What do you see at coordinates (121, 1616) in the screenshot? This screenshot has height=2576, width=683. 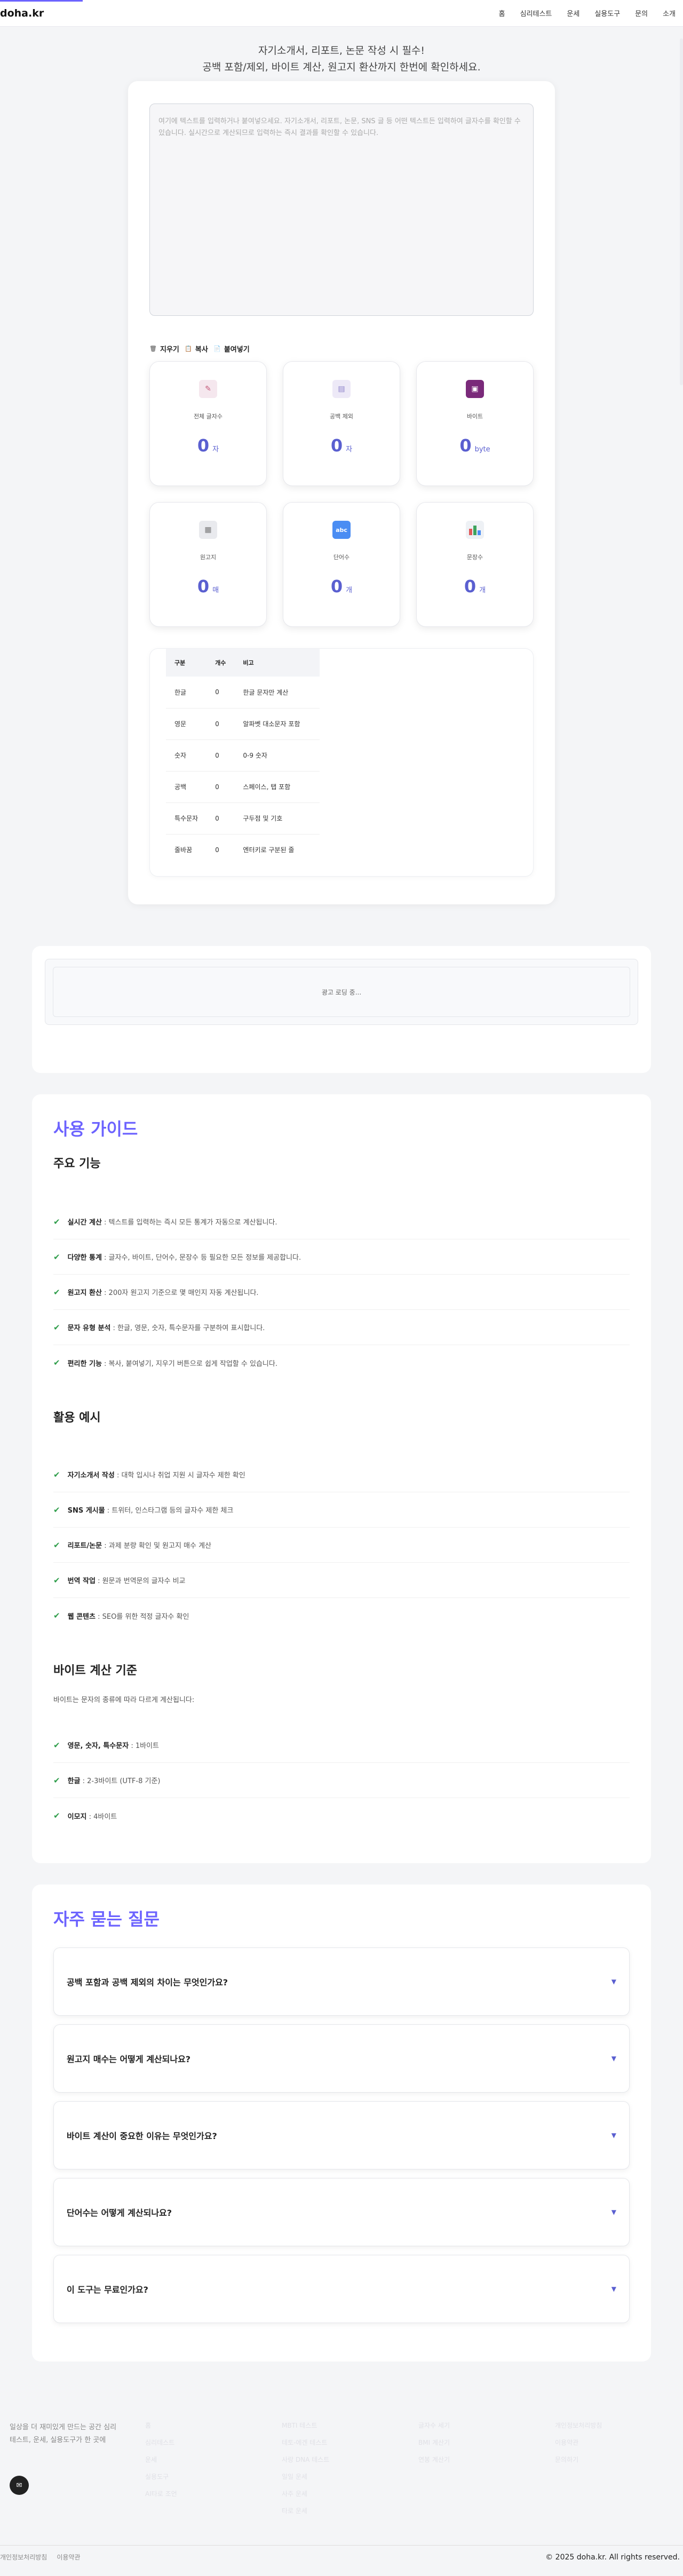 I see `list-item: ✔ 웹 콘텐츠 : SEO를 위한 적정 글자수 확인` at bounding box center [121, 1616].